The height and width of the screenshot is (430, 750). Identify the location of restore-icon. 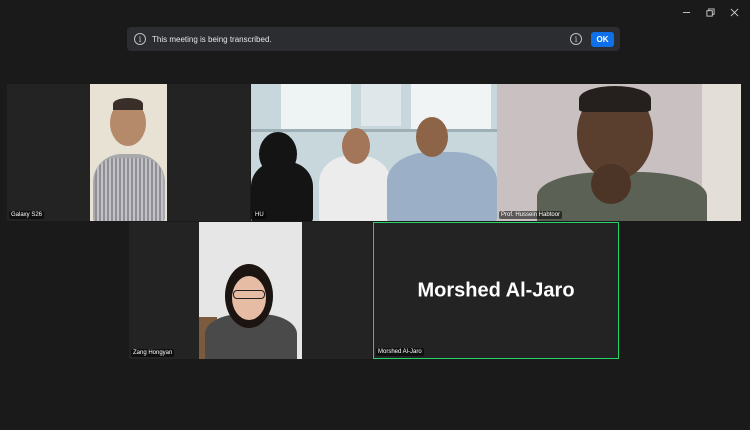
(710, 12).